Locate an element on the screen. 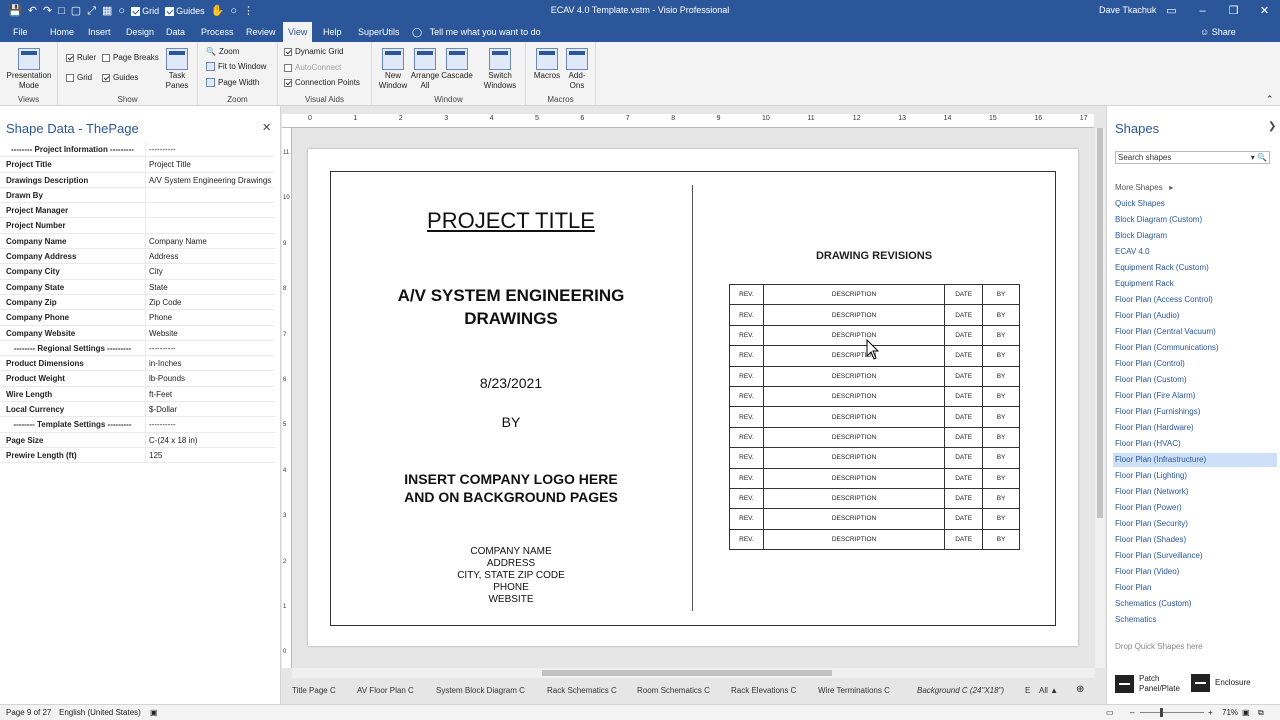 The width and height of the screenshot is (1280, 720). view-mode-icon: ▭ is located at coordinates (1110, 712).